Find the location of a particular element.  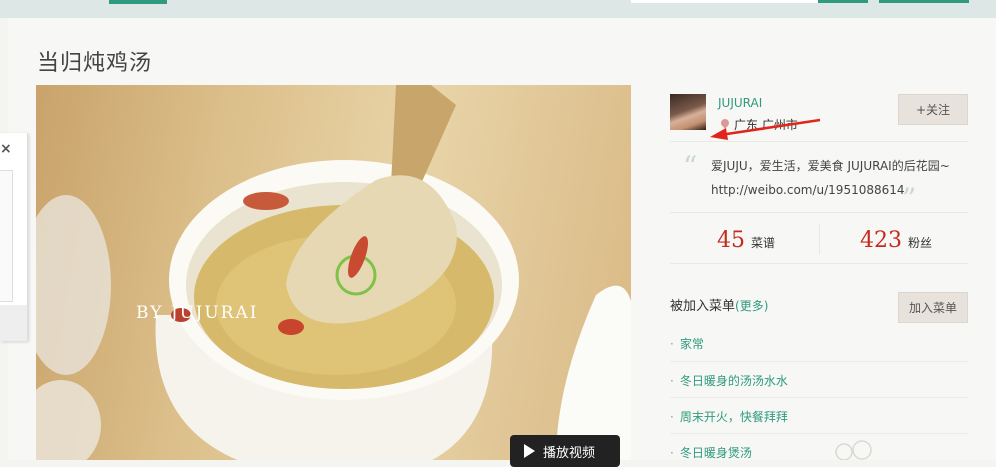

quote-close-icon: ” is located at coordinates (909, 198).